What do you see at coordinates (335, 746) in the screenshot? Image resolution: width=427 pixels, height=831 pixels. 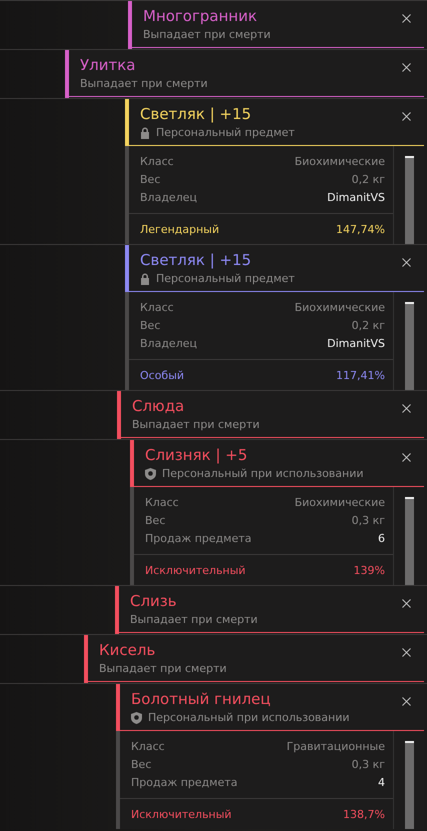 I see `stat-value: Гравитационные` at bounding box center [335, 746].